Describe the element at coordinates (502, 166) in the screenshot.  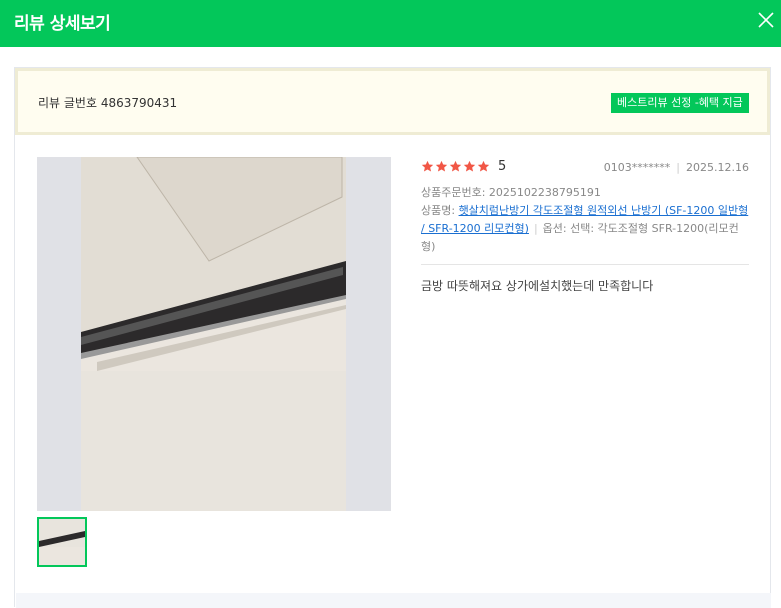
I see `rating-score: 5` at that location.